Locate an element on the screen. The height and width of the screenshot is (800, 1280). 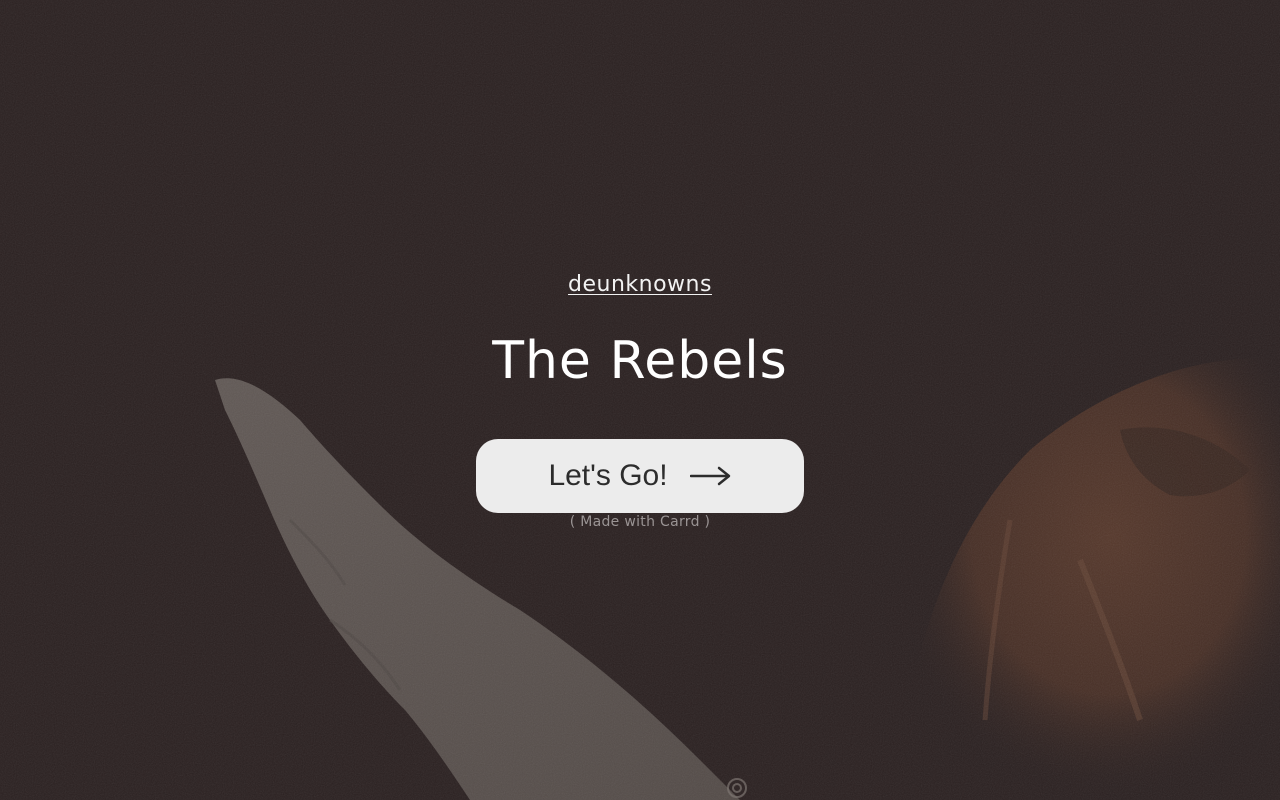
brand-link: deunknowns is located at coordinates (640, 284).